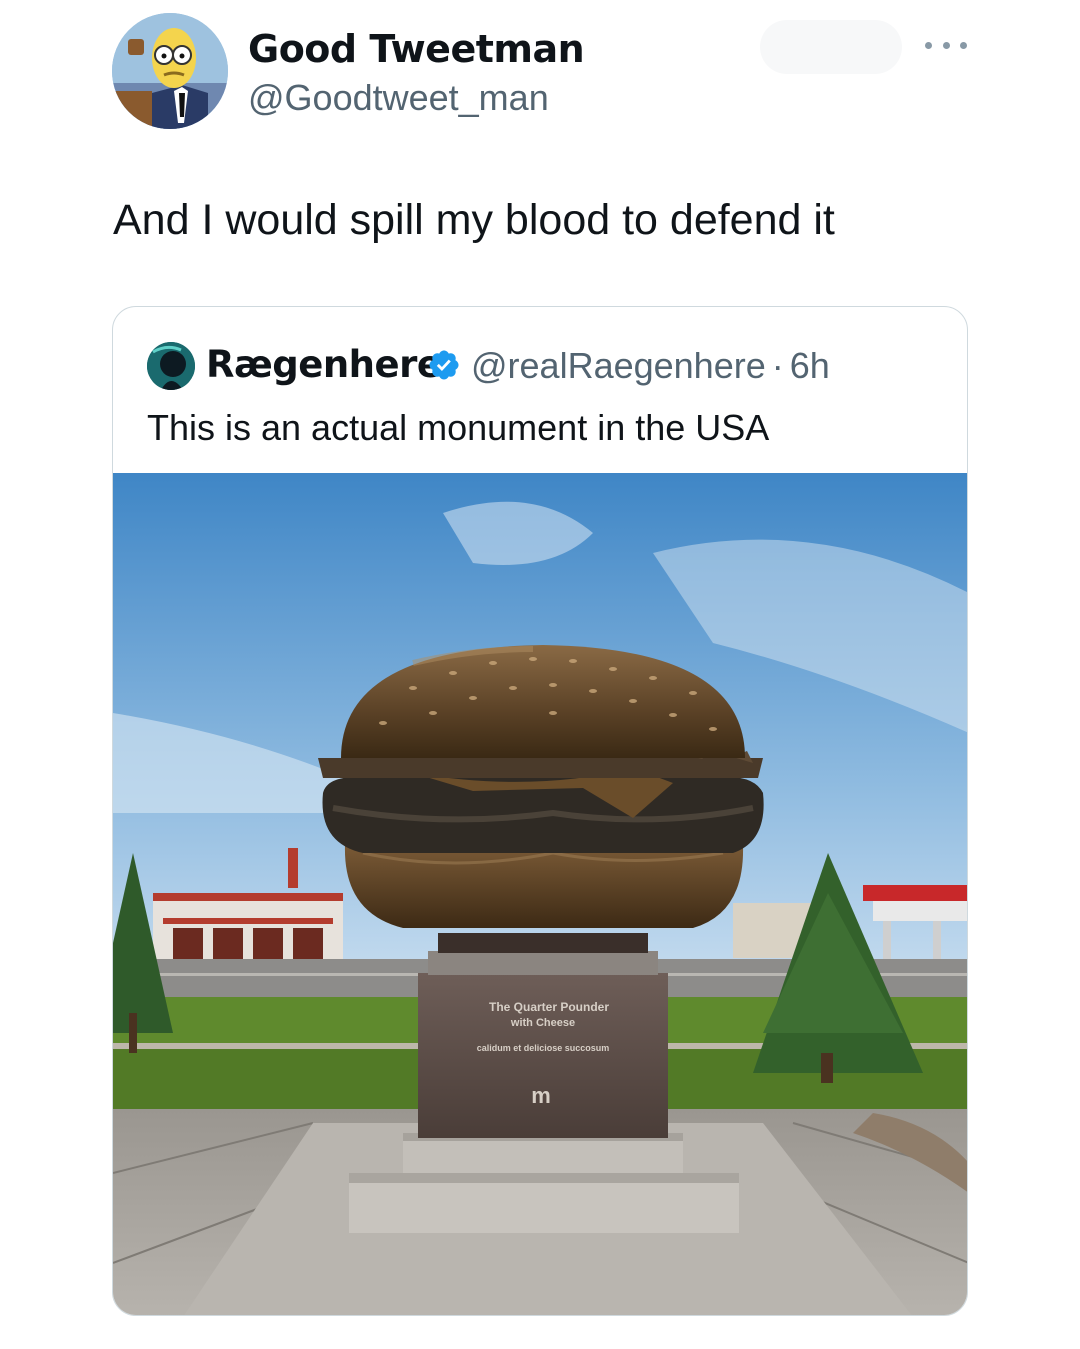 The image size is (1080, 1349). What do you see at coordinates (618, 365) in the screenshot?
I see `quoted-author-handle: @realRaegenhere` at bounding box center [618, 365].